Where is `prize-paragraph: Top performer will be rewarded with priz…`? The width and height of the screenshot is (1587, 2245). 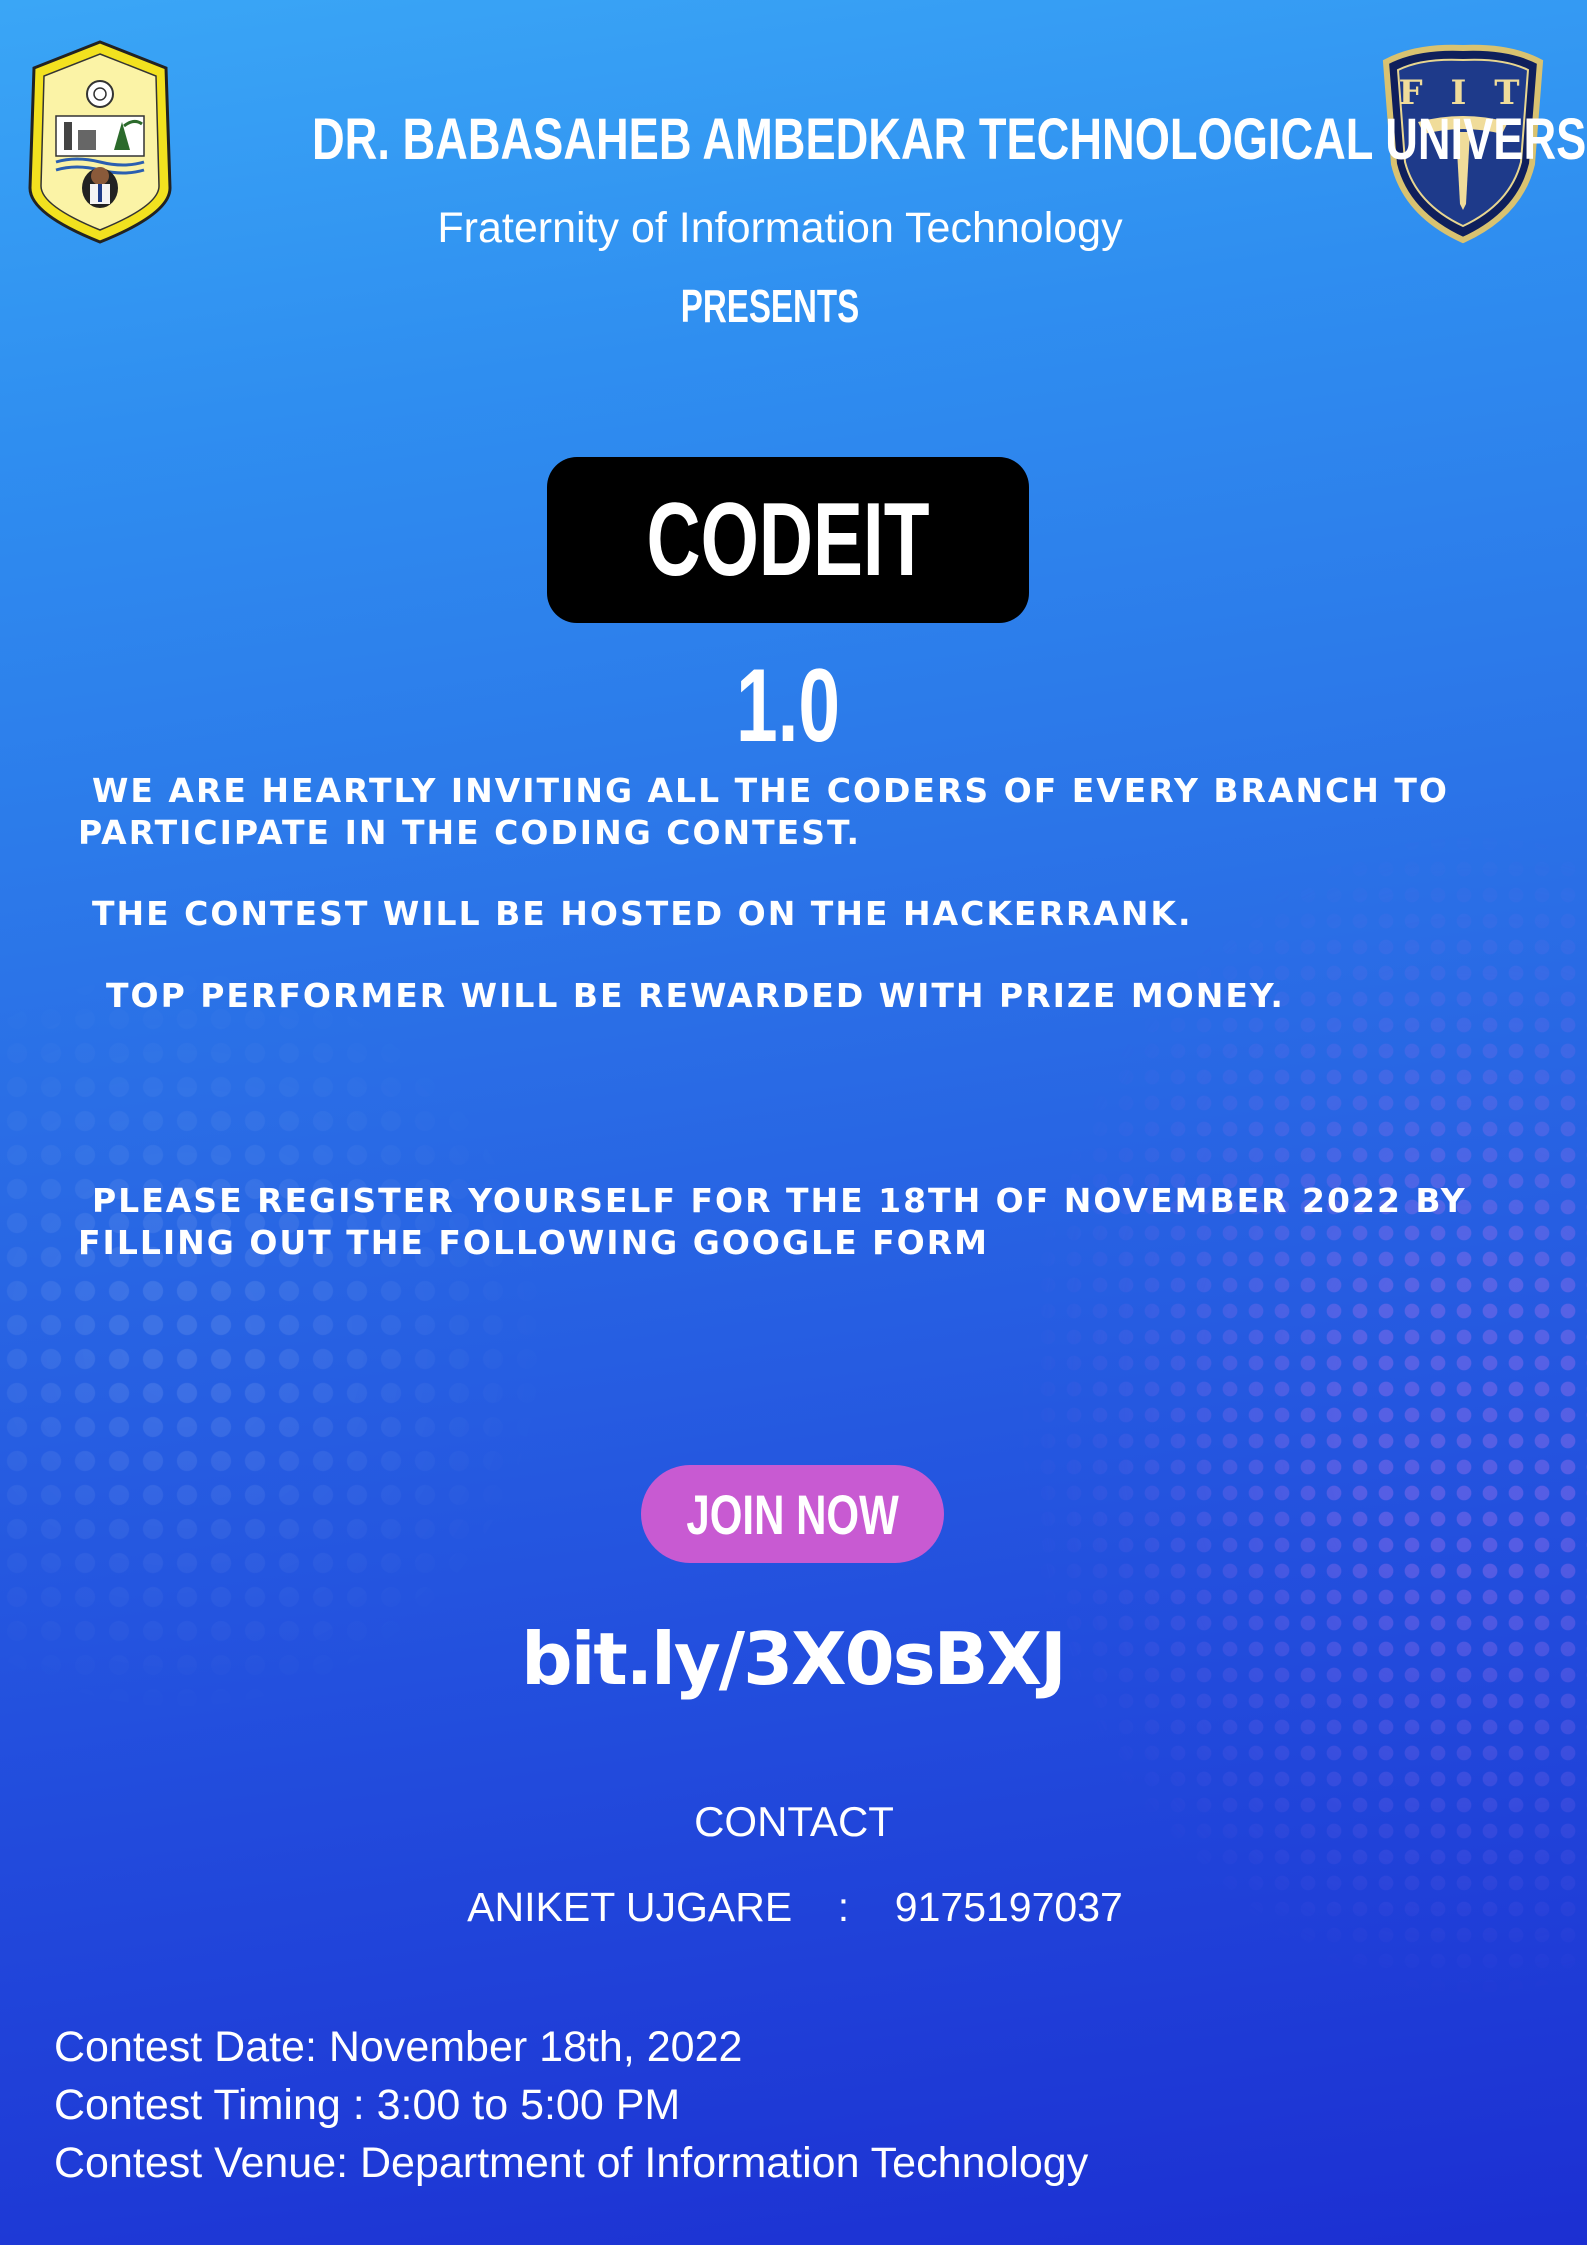
prize-paragraph: Top performer will be rewarded with priz… is located at coordinates (695, 995).